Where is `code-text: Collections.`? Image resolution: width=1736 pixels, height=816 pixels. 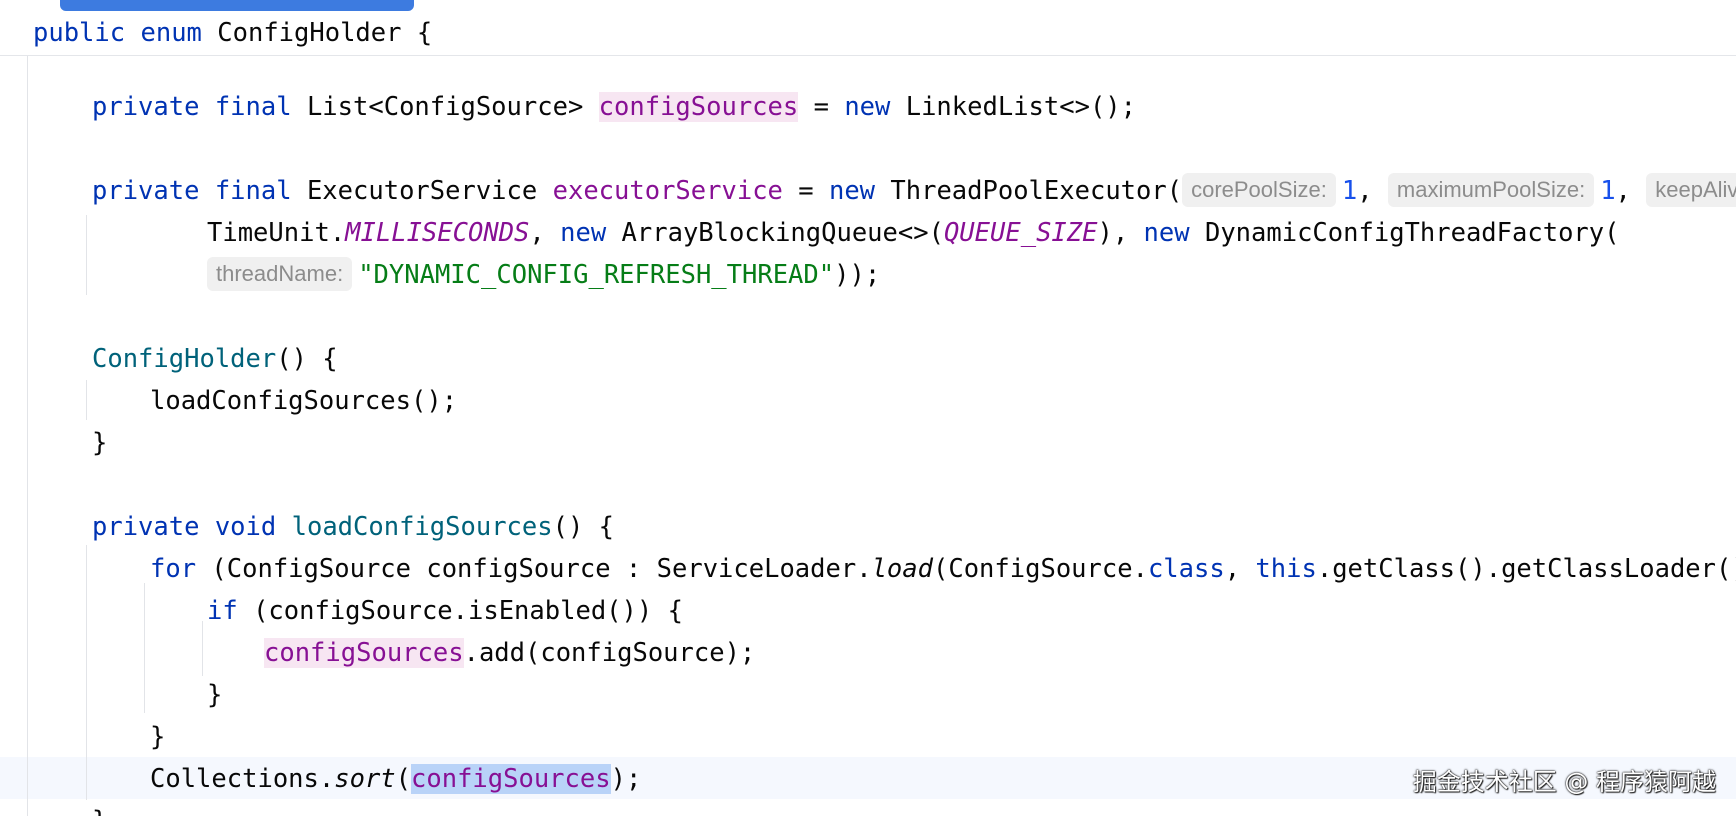
code-text: Collections. is located at coordinates (242, 779).